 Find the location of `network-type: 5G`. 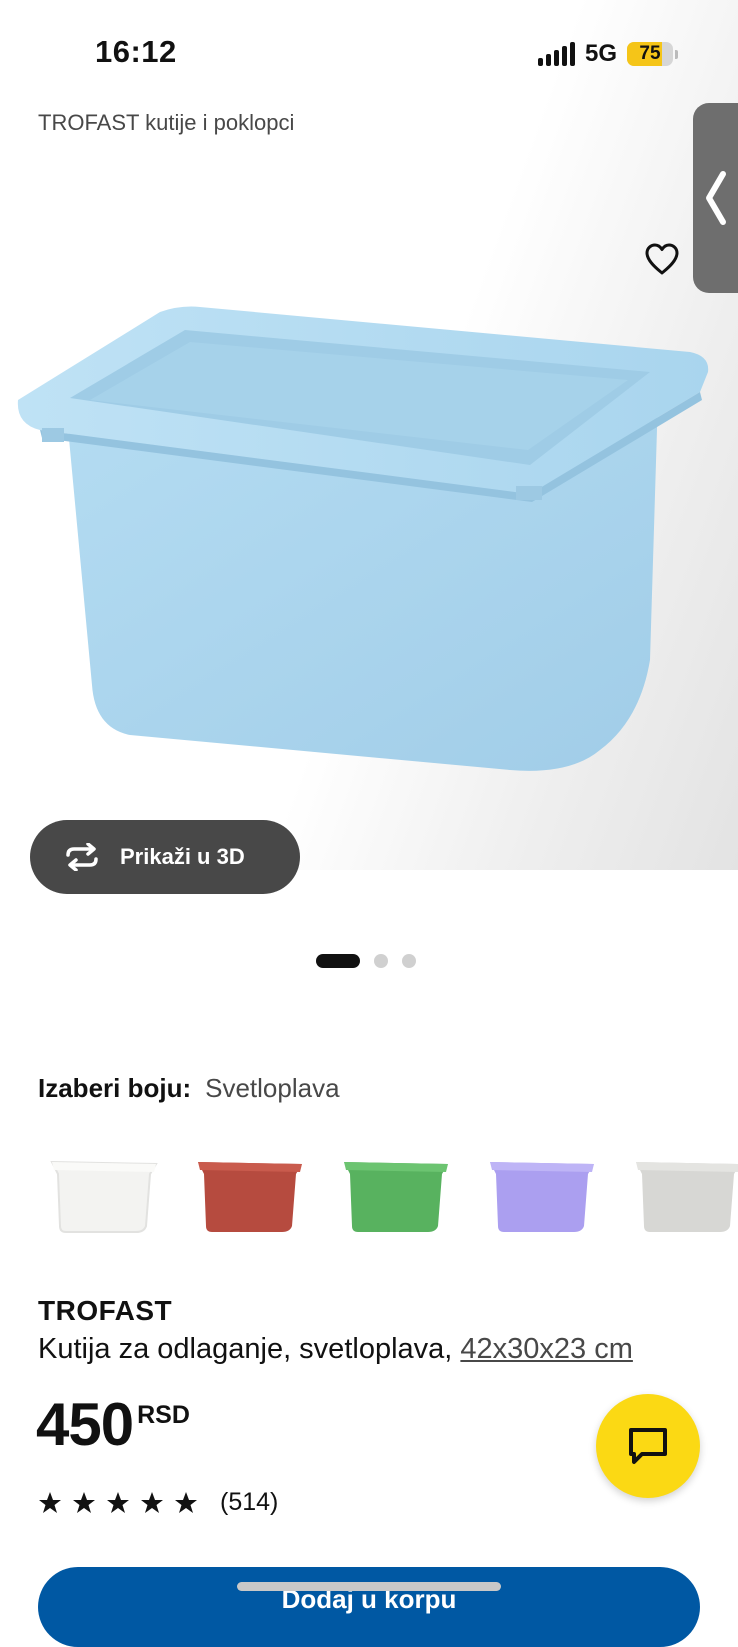

network-type: 5G is located at coordinates (600, 53).